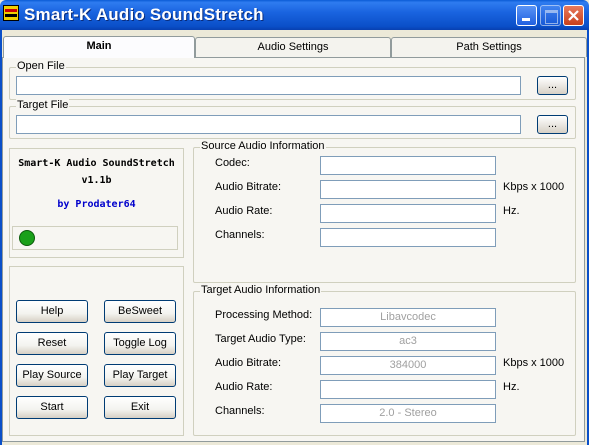  I want to click on target-audio-legend: Target Audio Information, so click(261, 290).